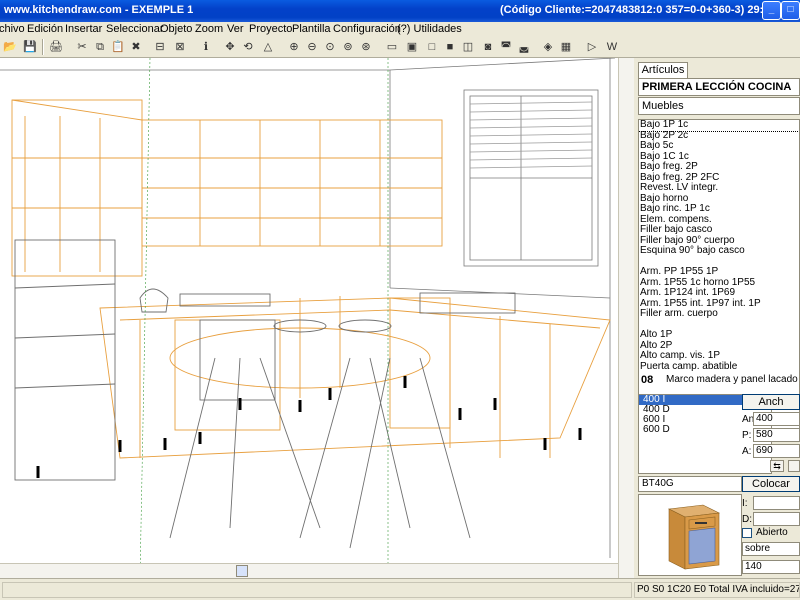  Describe the element at coordinates (248, 47) in the screenshot. I see `rotate-icon: ⟲` at that location.